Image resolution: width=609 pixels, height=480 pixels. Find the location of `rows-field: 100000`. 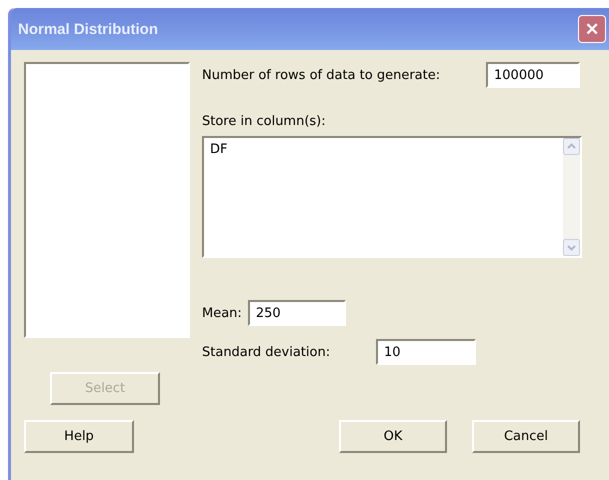

rows-field: 100000 is located at coordinates (533, 75).